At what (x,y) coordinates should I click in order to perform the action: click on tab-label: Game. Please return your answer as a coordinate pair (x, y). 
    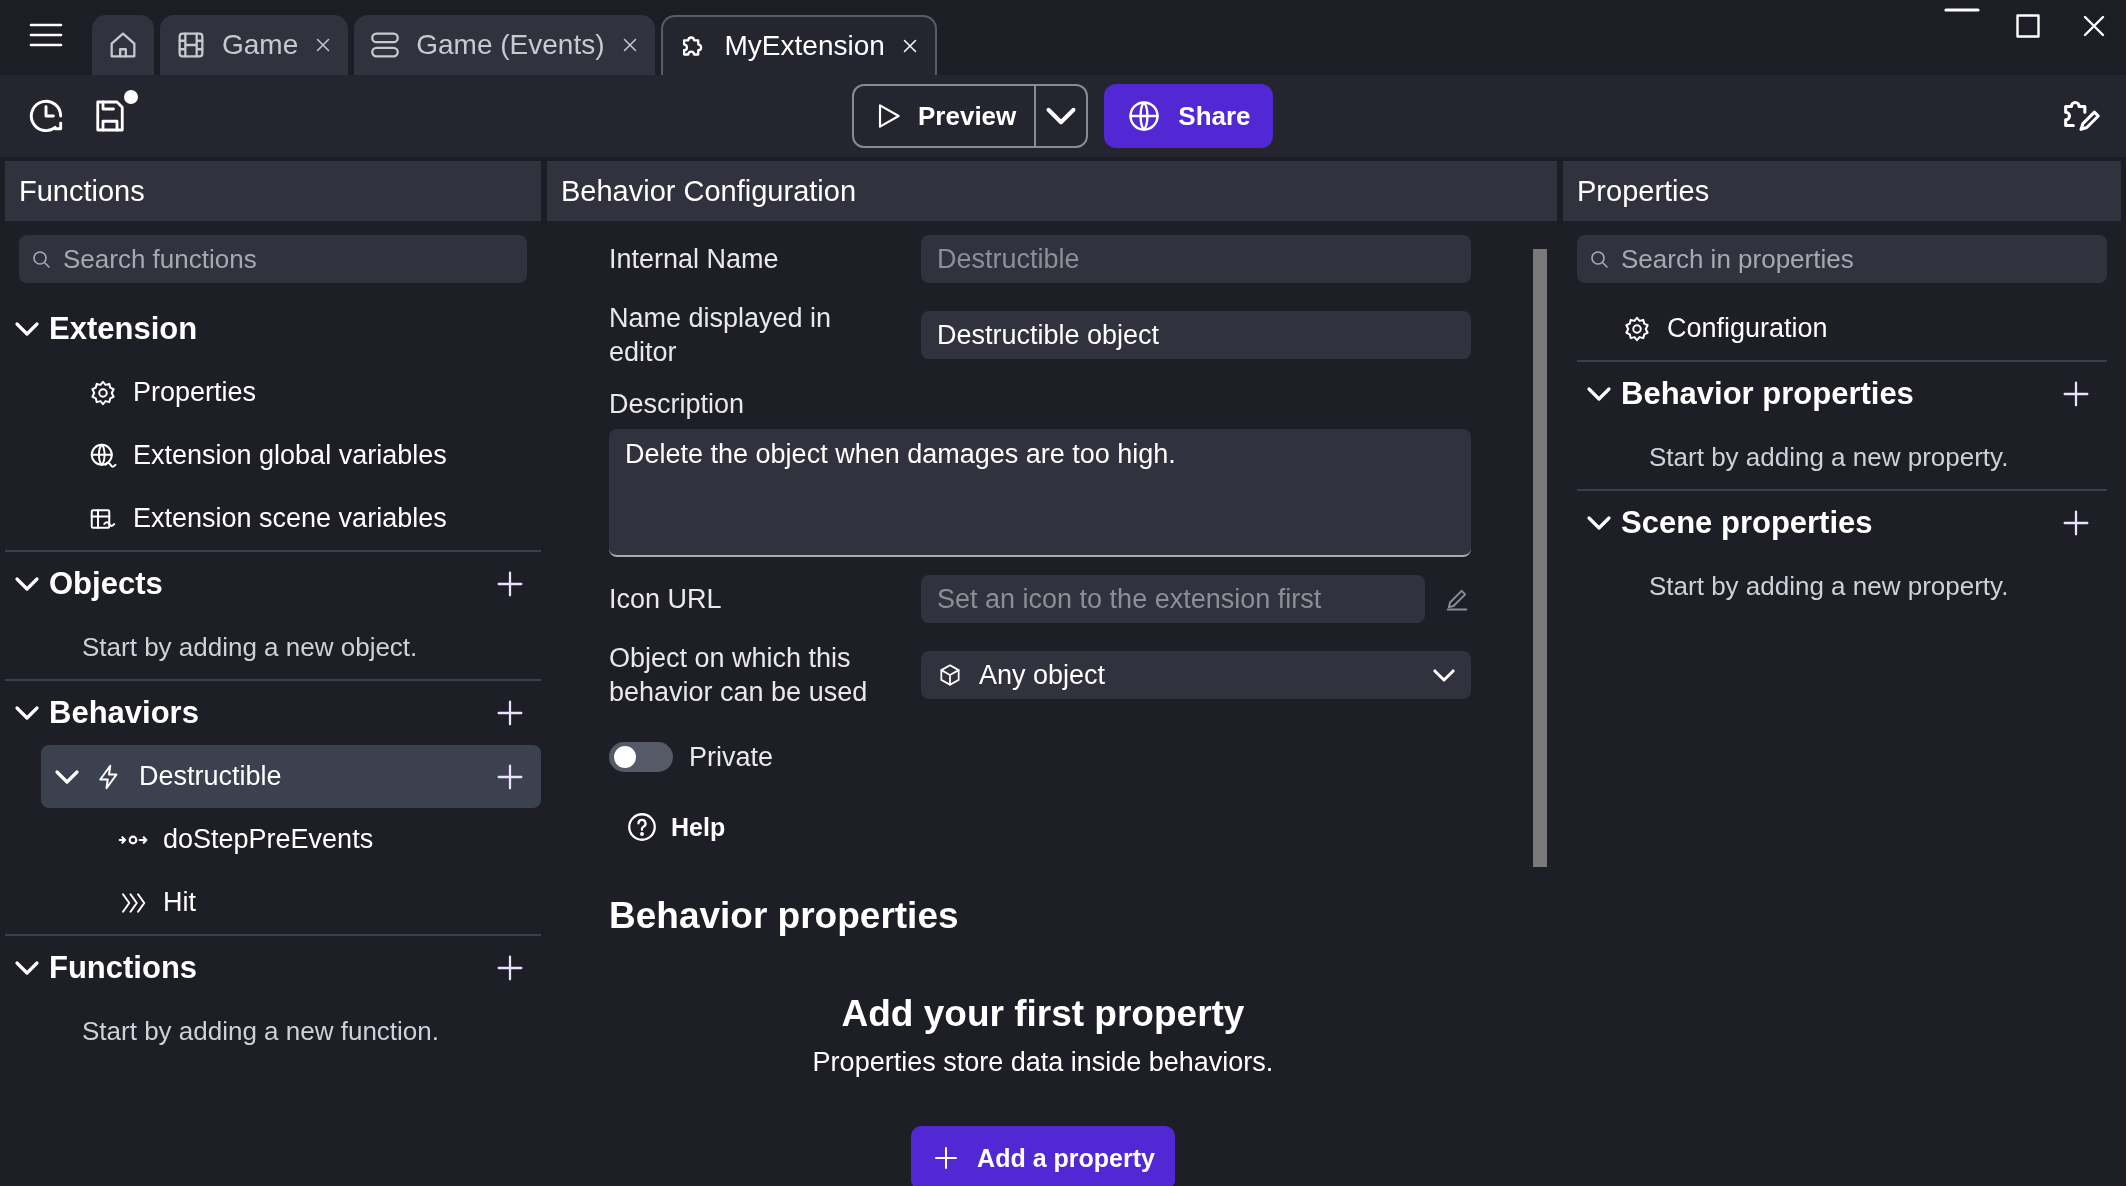
    Looking at the image, I should click on (260, 45).